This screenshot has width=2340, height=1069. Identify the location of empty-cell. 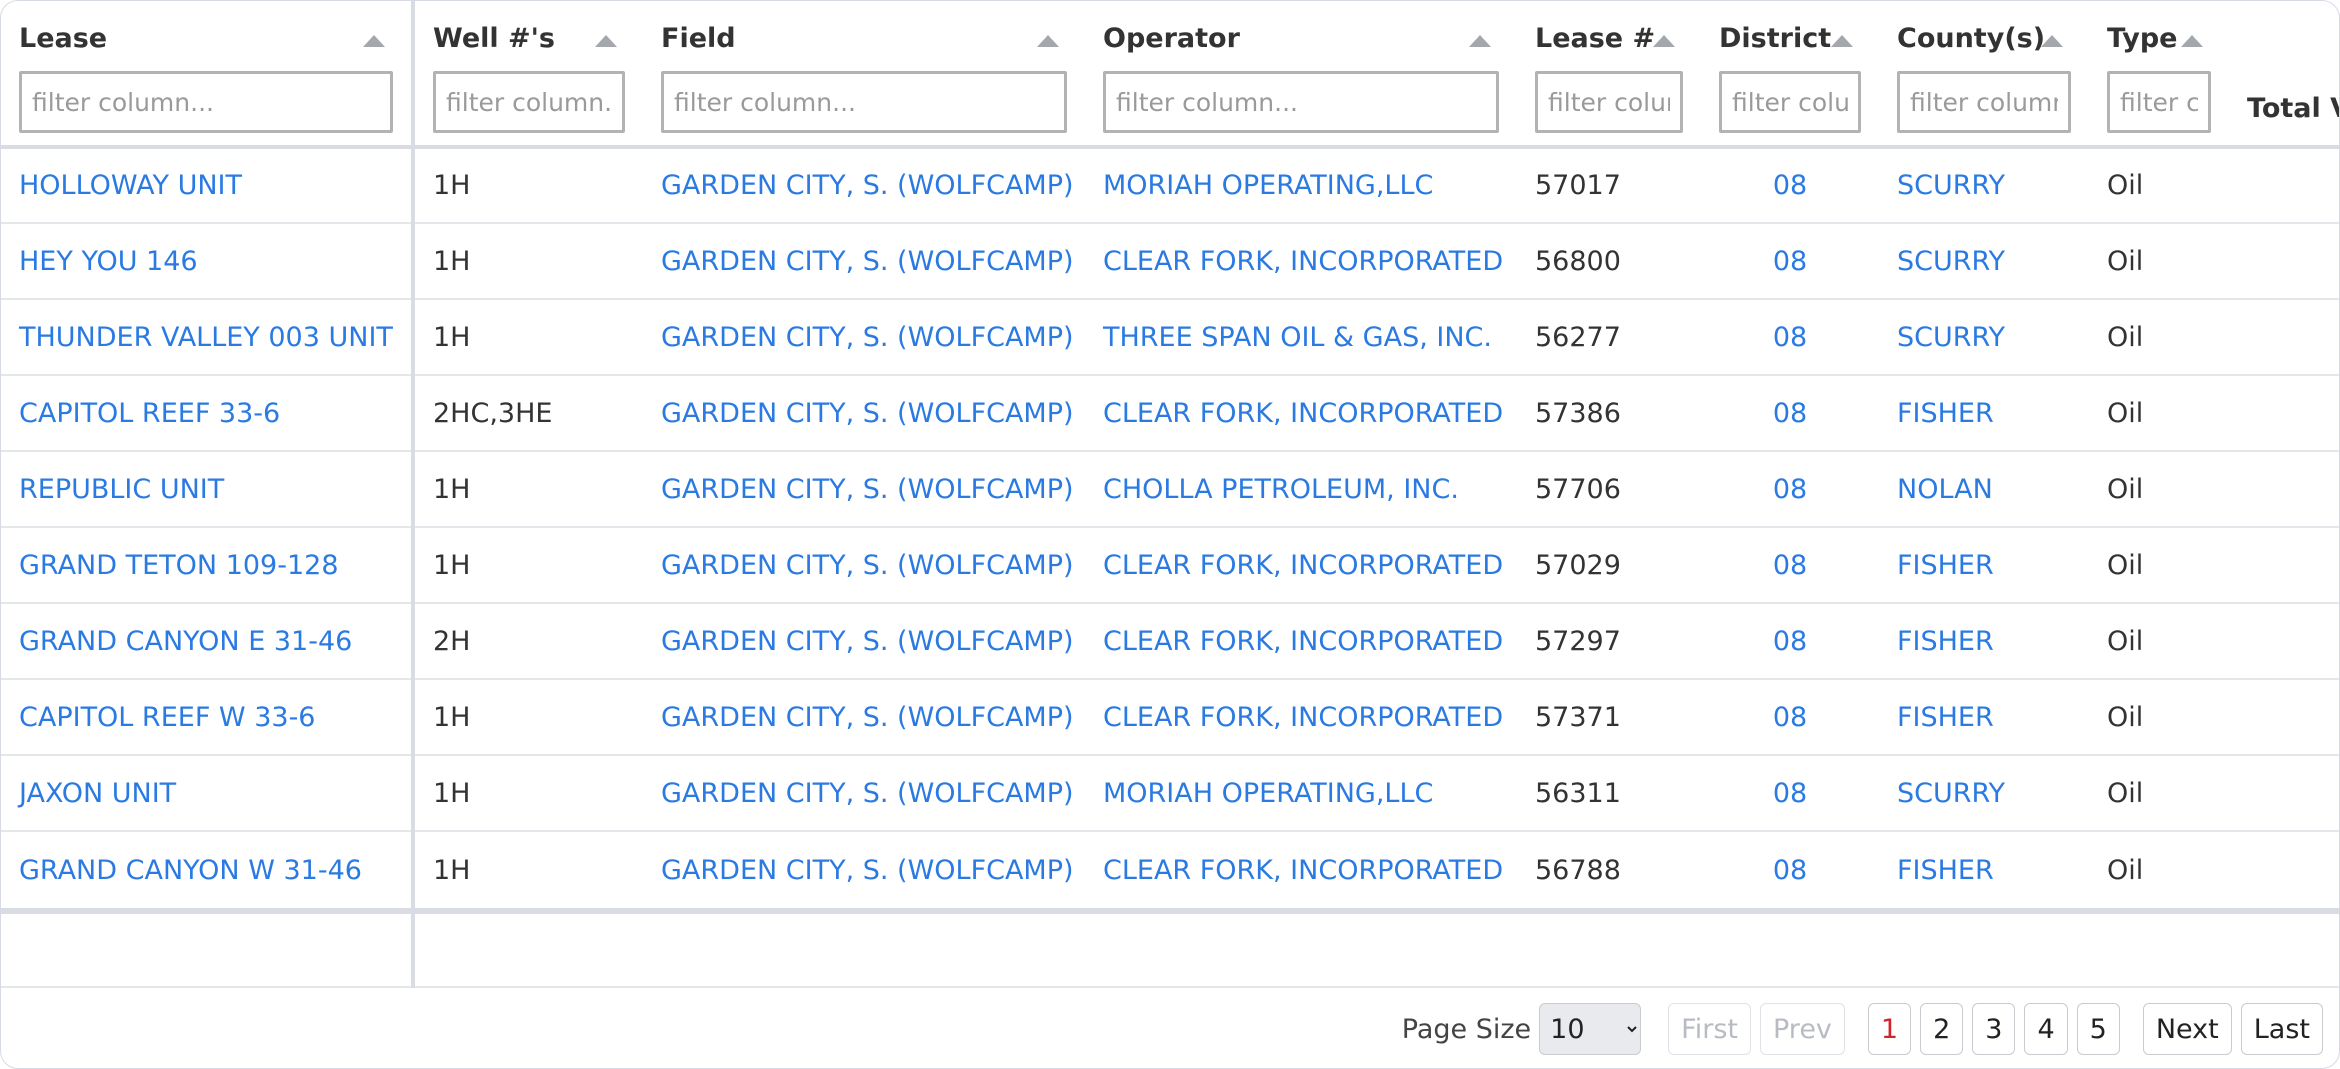
(1984, 949).